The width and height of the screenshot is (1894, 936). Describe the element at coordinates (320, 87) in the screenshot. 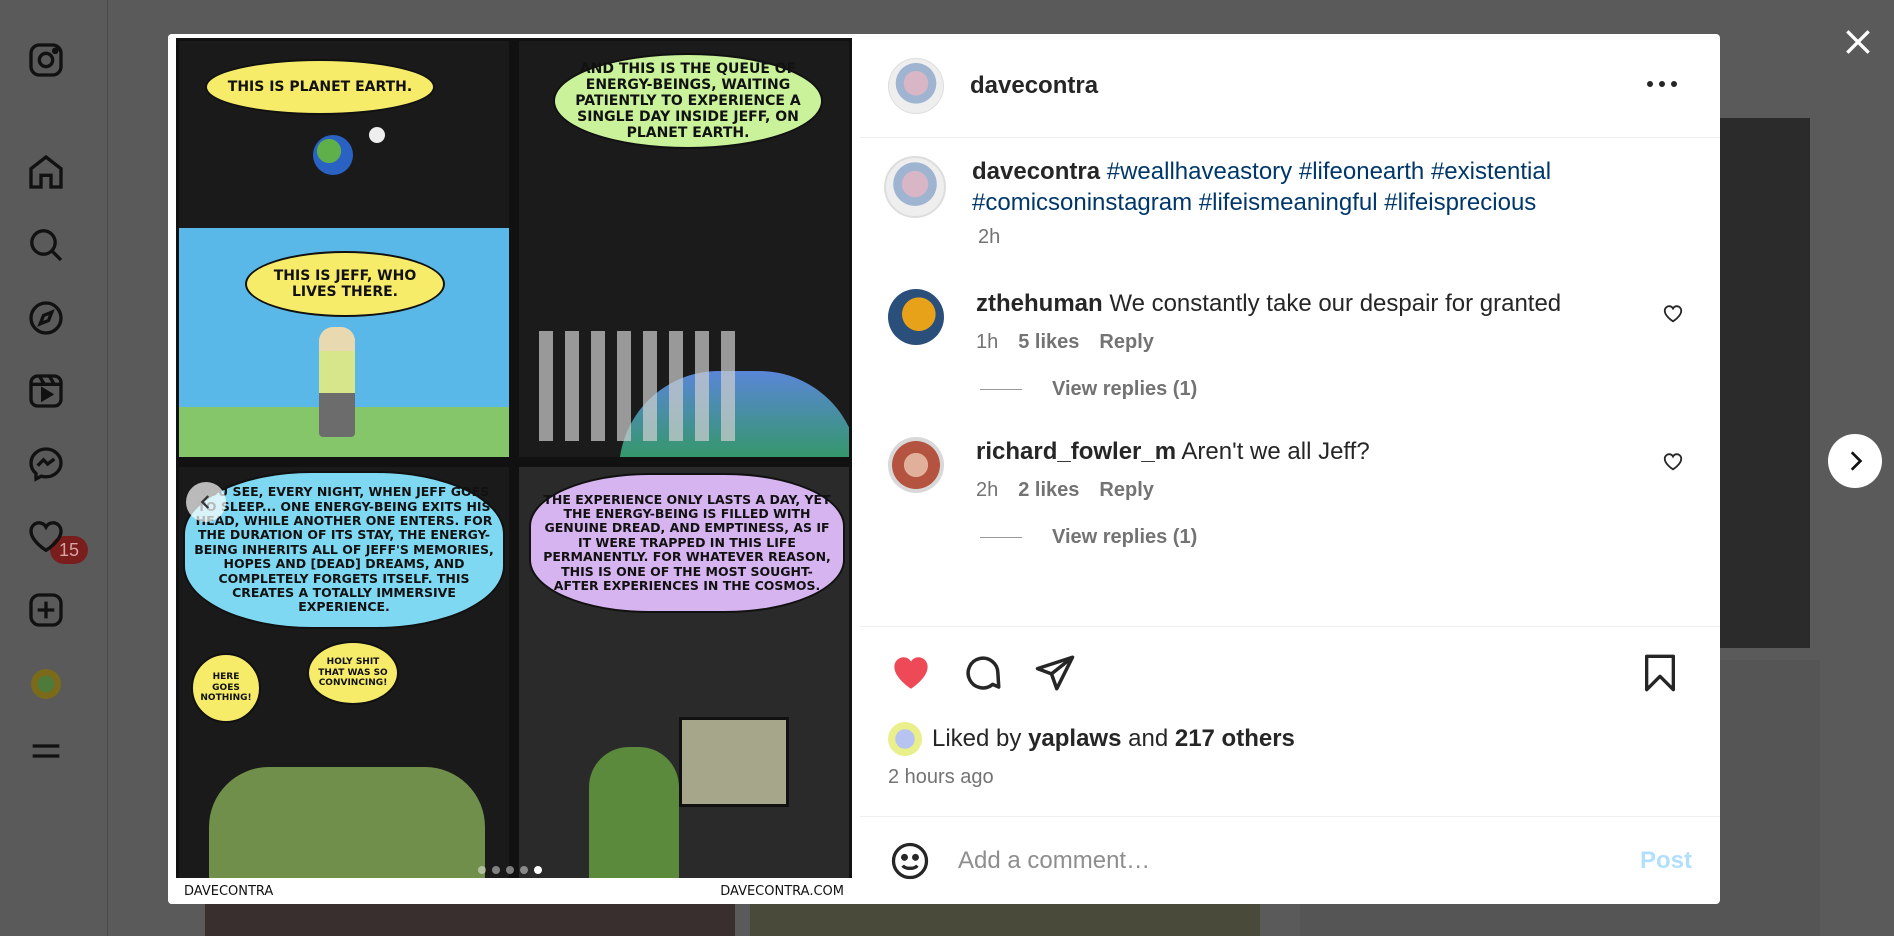

I see `speech-bubble: THIS IS PLANET EARTH.` at that location.